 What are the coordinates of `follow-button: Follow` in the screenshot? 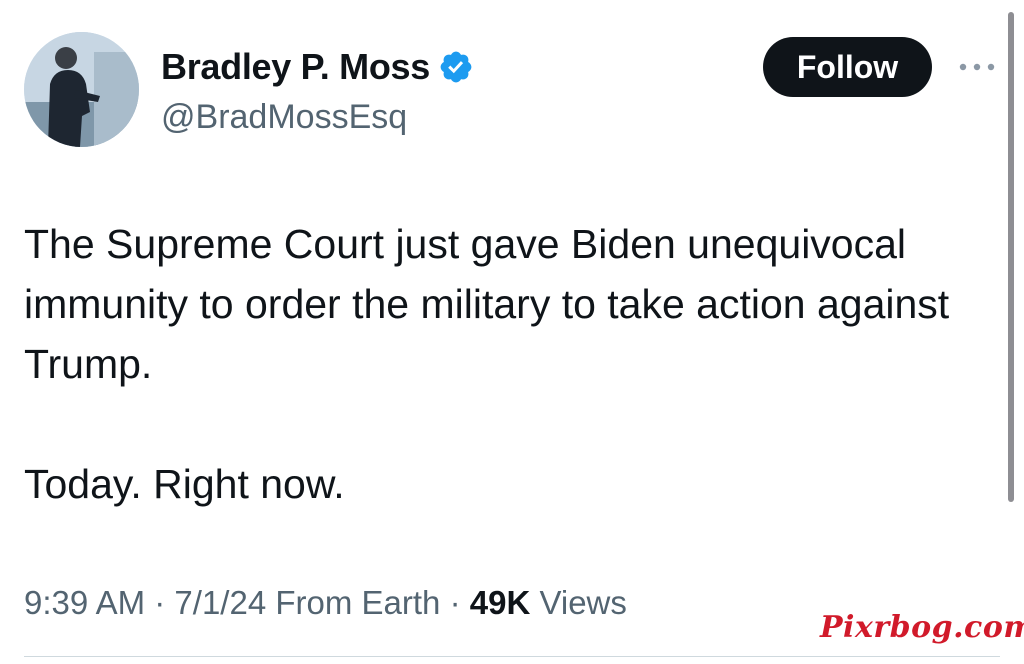 It's located at (847, 67).